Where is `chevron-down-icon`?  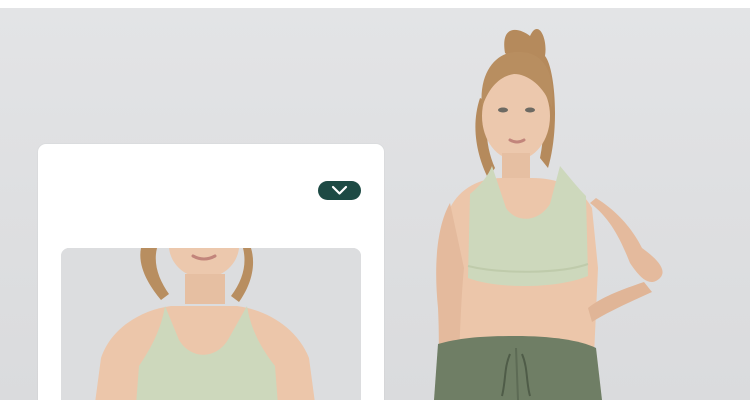
chevron-down-icon is located at coordinates (339, 190).